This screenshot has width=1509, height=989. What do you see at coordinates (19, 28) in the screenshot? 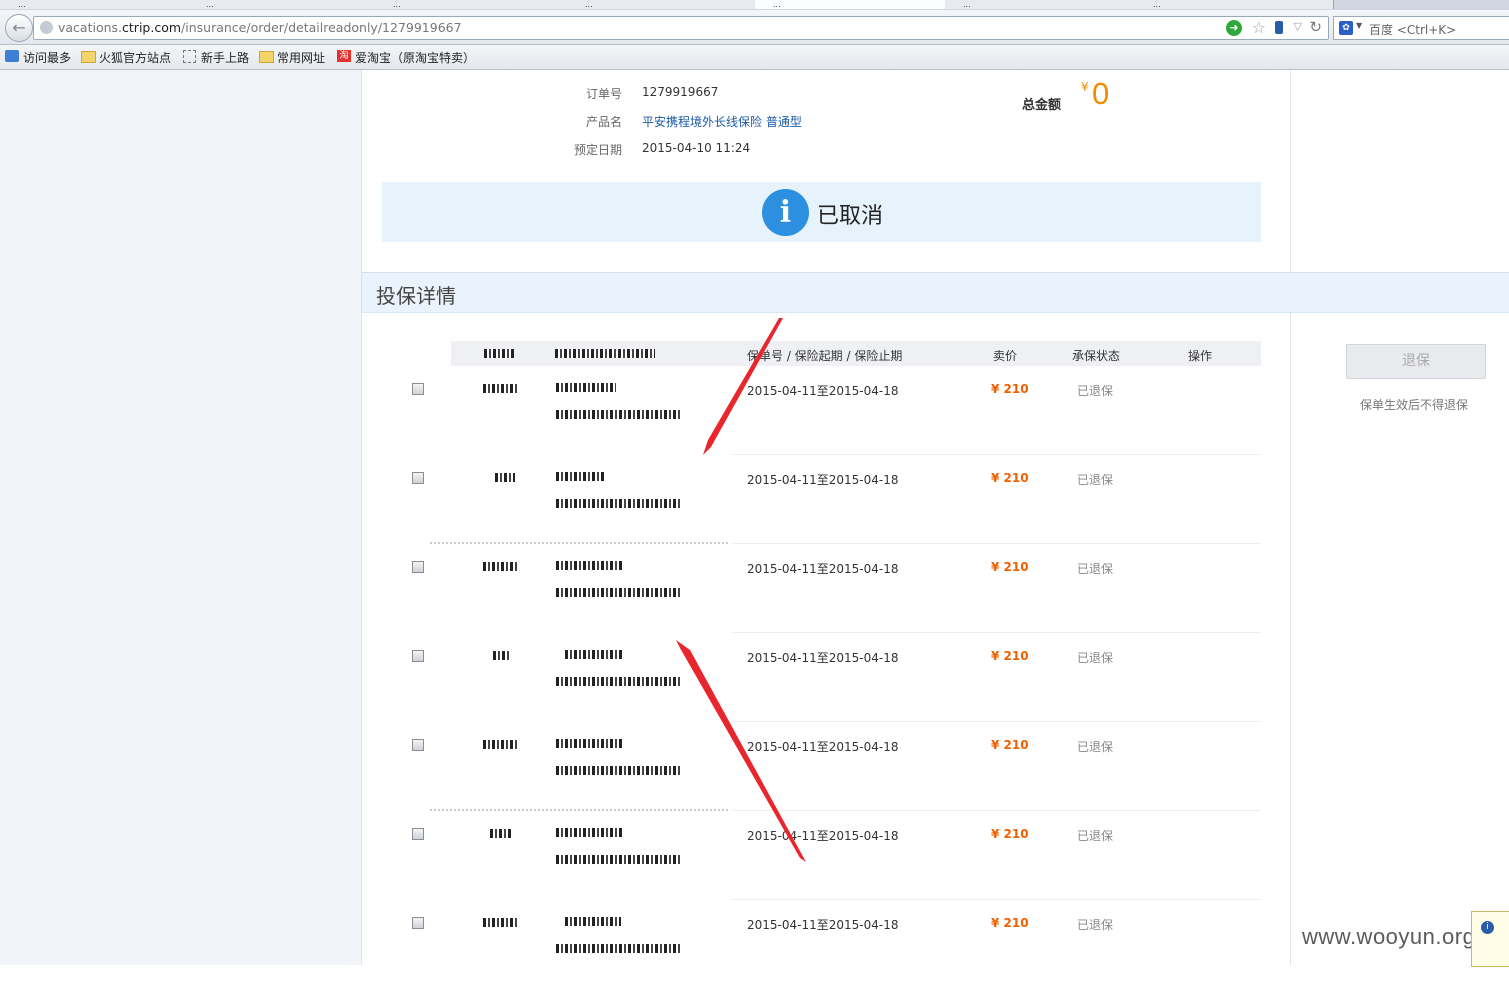
I see `back-button: ←` at bounding box center [19, 28].